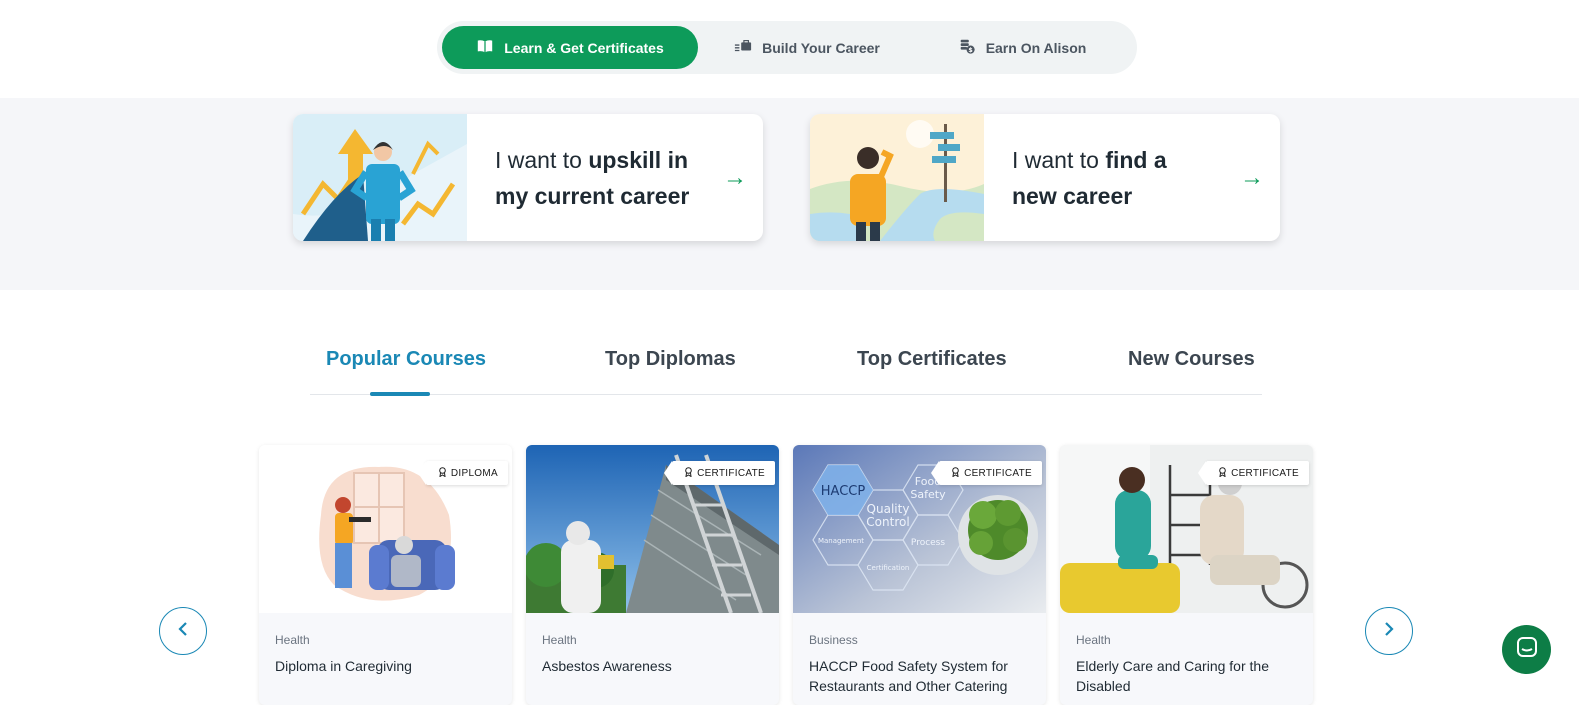 The height and width of the screenshot is (705, 1579). I want to click on briefcase-icon, so click(743, 47).